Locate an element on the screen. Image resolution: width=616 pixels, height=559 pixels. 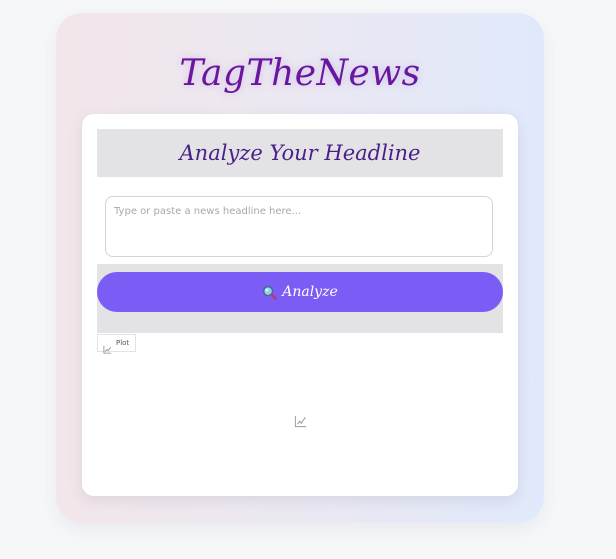
app-title: TagTheNews is located at coordinates (300, 73).